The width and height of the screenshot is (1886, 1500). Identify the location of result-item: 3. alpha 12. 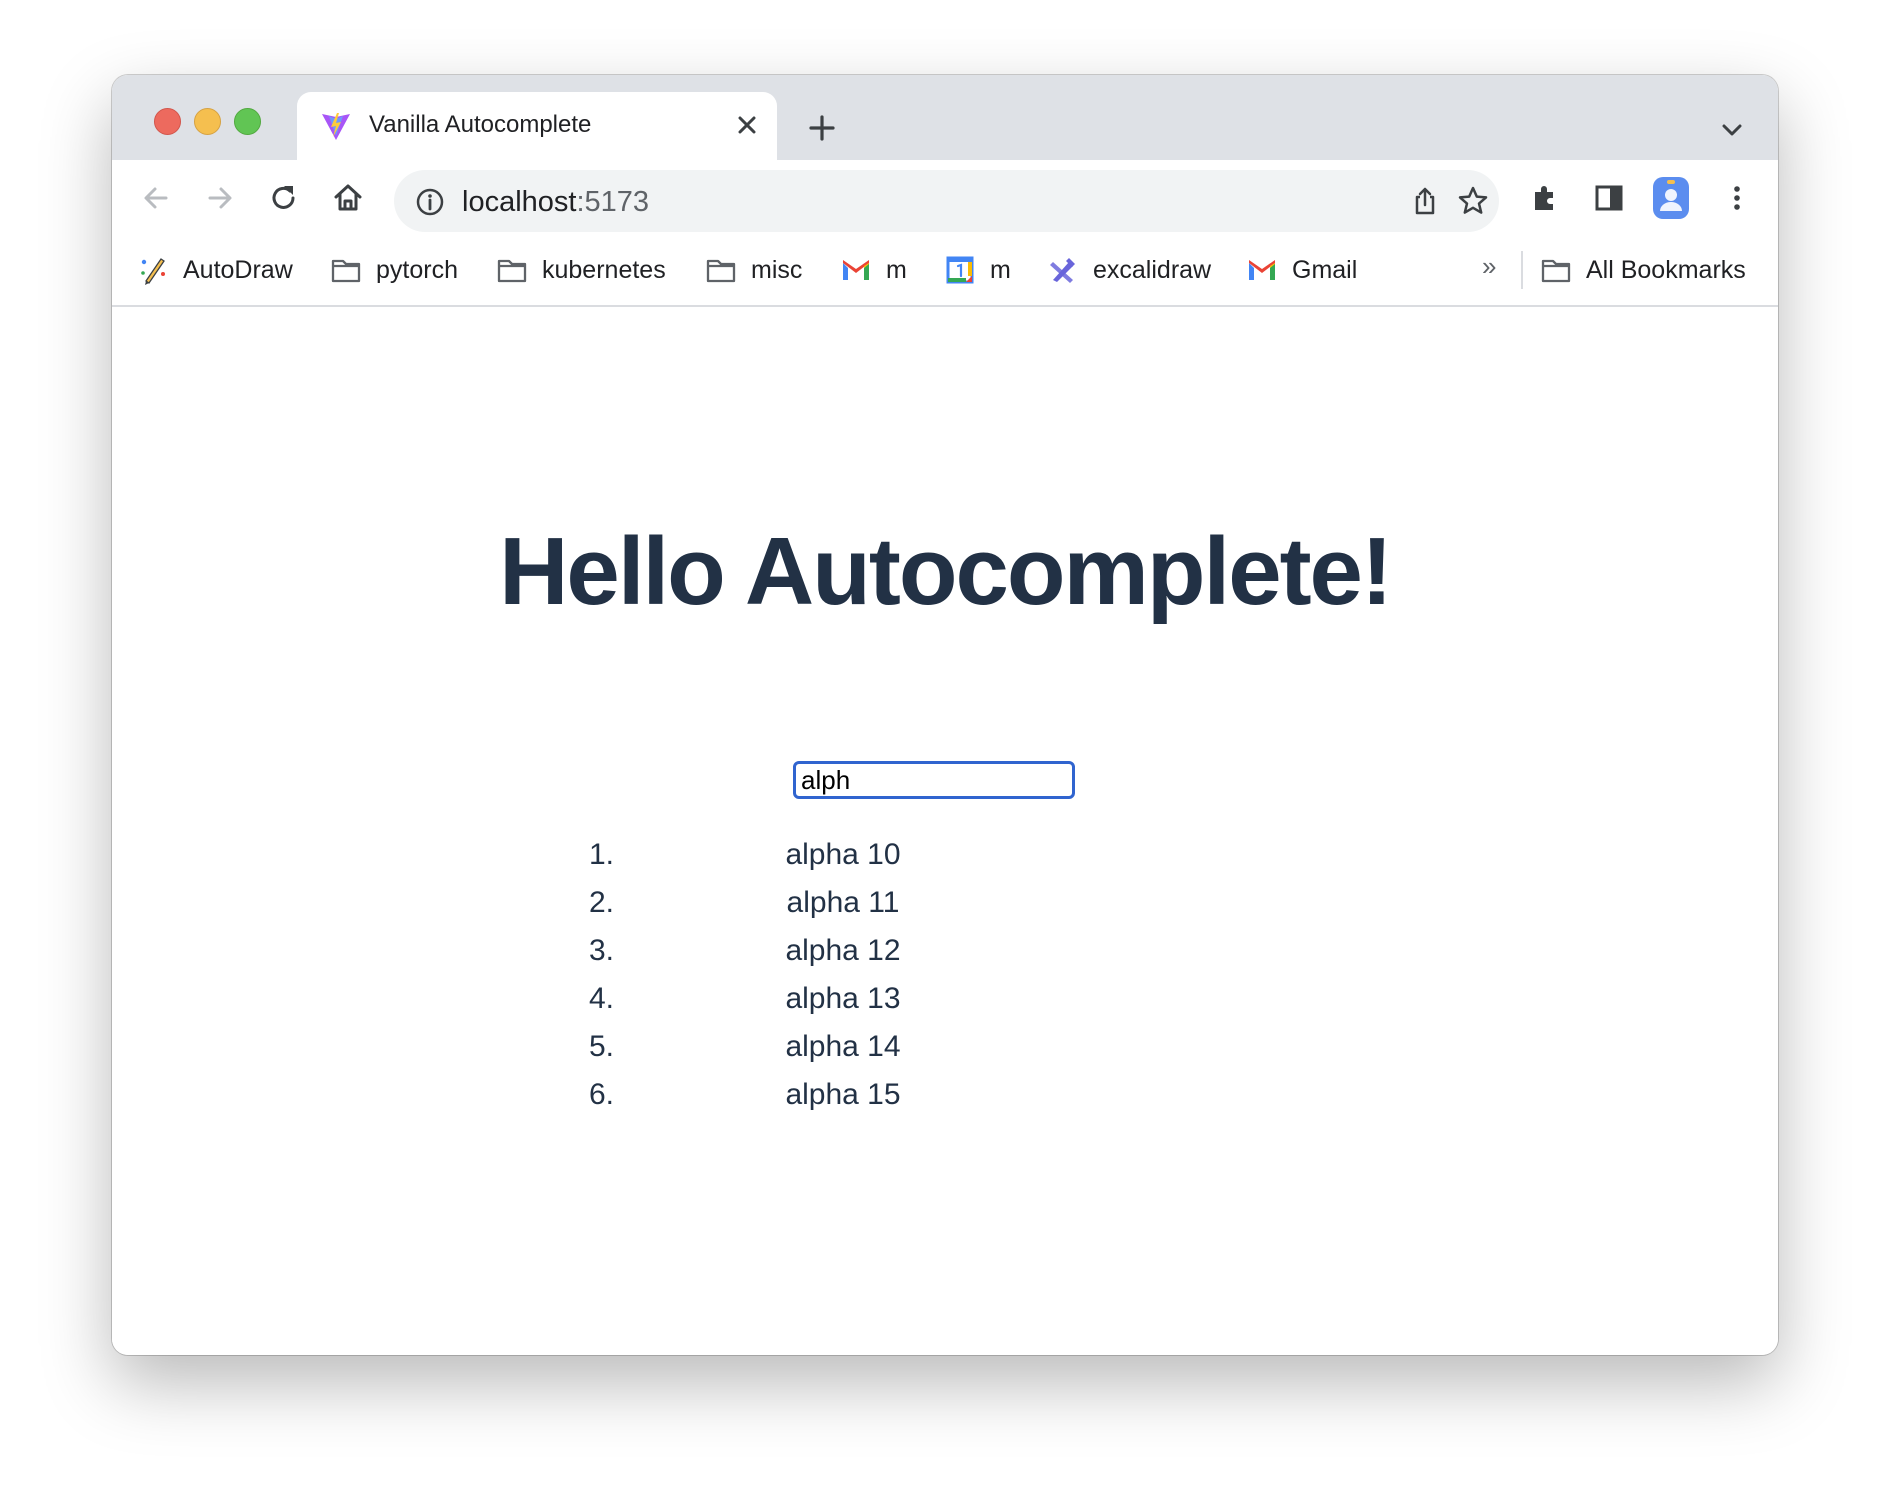
(812, 952).